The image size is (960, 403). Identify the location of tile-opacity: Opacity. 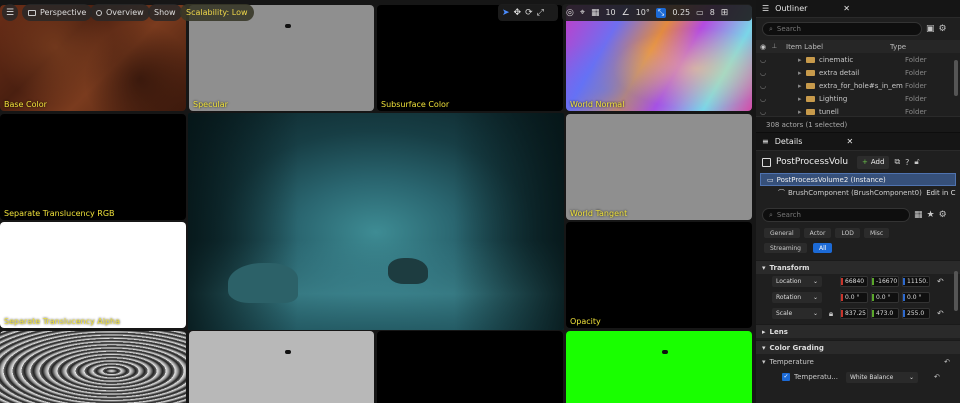
(659, 275).